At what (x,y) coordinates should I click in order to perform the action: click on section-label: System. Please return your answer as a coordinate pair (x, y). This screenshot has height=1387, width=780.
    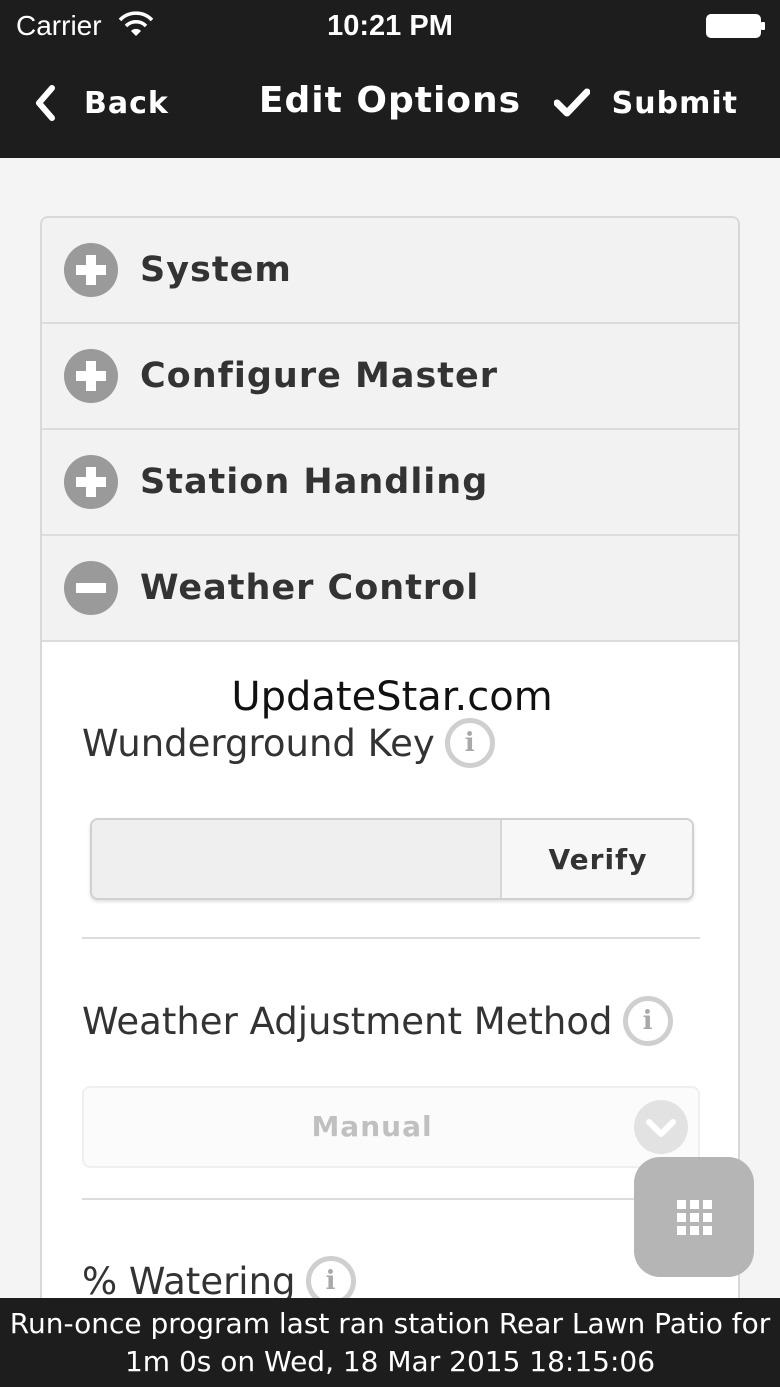
    Looking at the image, I should click on (216, 270).